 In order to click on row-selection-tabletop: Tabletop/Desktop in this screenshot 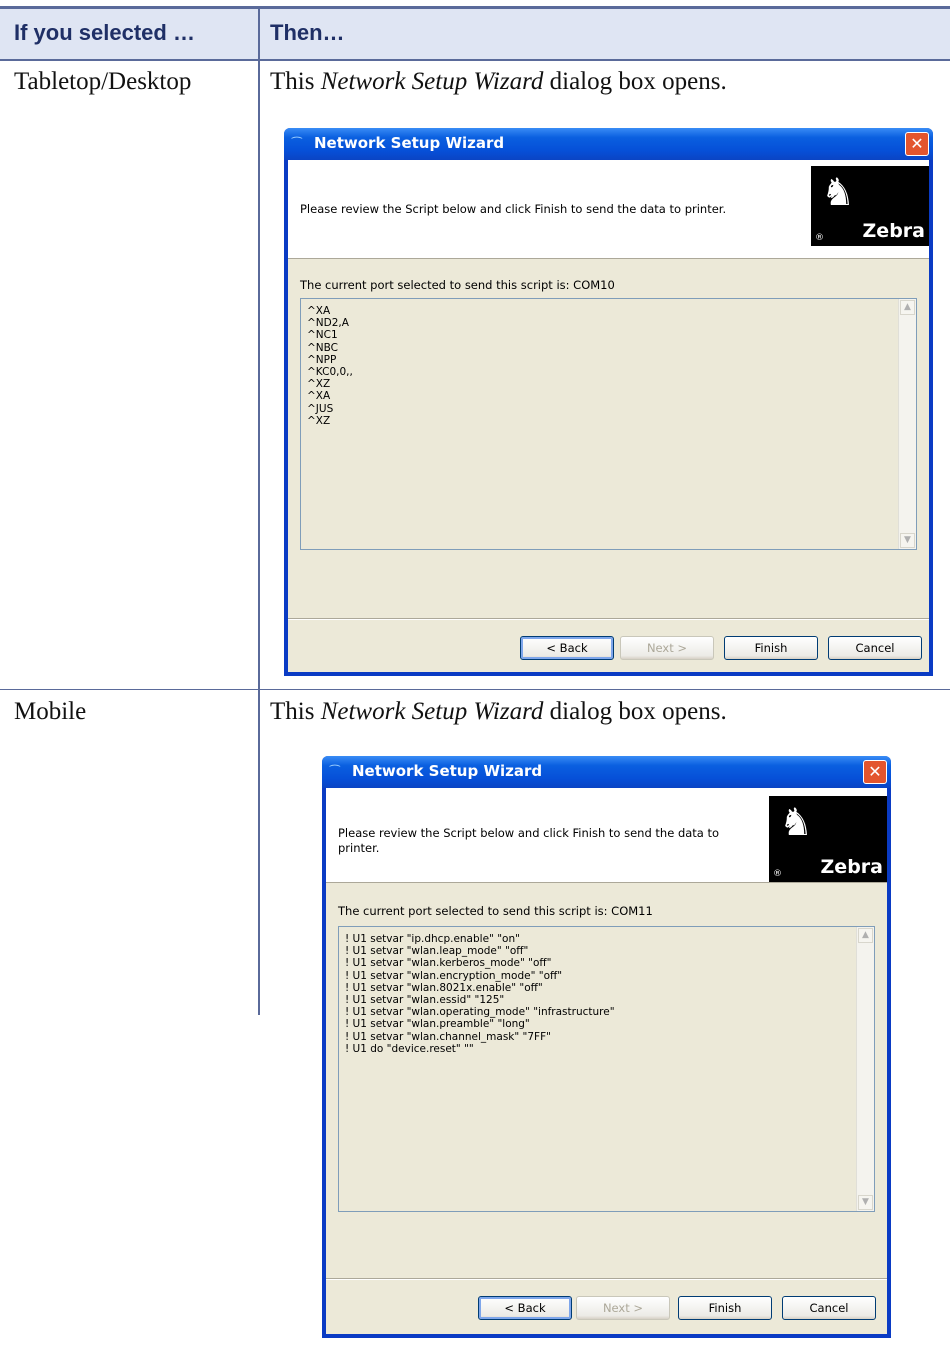, I will do `click(103, 81)`.